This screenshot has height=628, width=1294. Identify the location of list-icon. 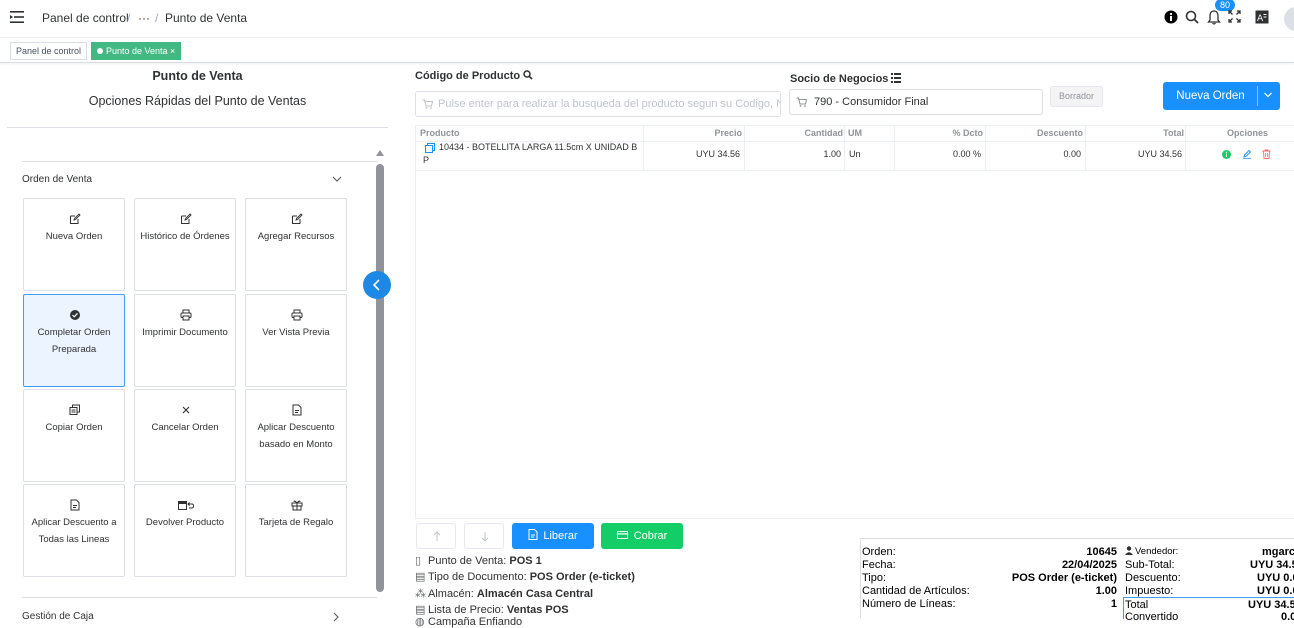
(896, 78).